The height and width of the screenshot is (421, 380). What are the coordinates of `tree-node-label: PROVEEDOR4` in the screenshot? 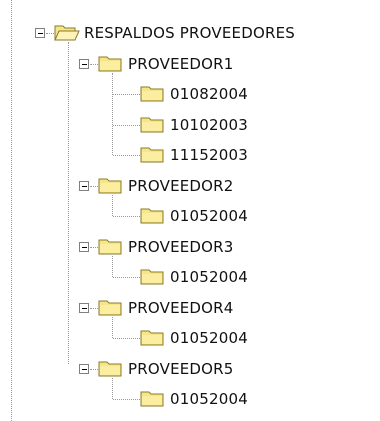 It's located at (181, 308).